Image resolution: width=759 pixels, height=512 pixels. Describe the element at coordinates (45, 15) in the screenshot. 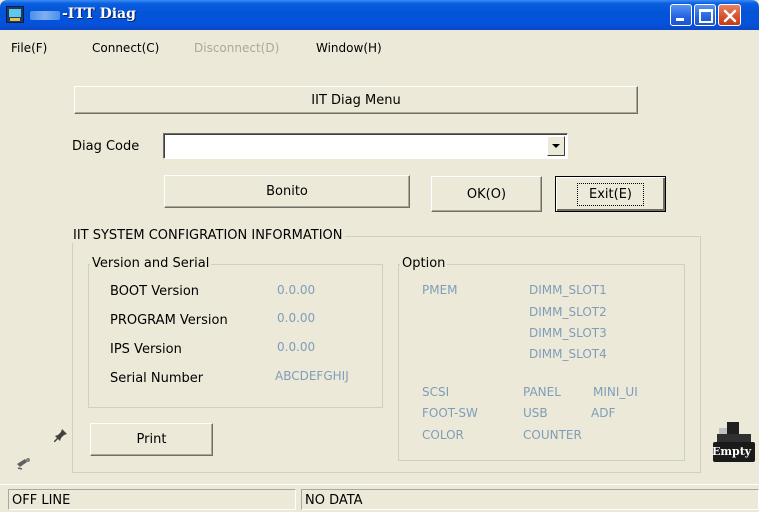

I see `title-prefix-redacted` at that location.